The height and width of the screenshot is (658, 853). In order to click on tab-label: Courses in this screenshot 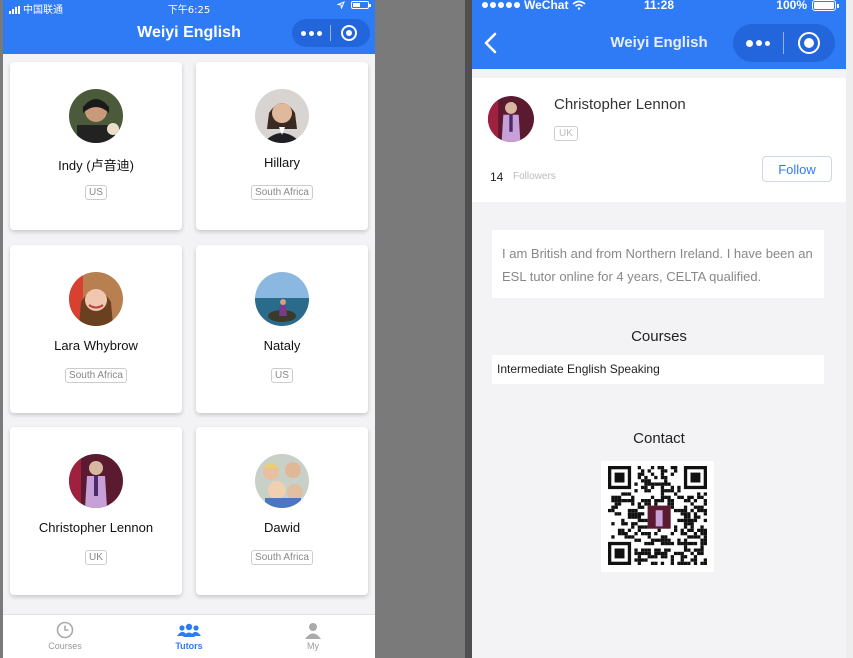, I will do `click(65, 646)`.